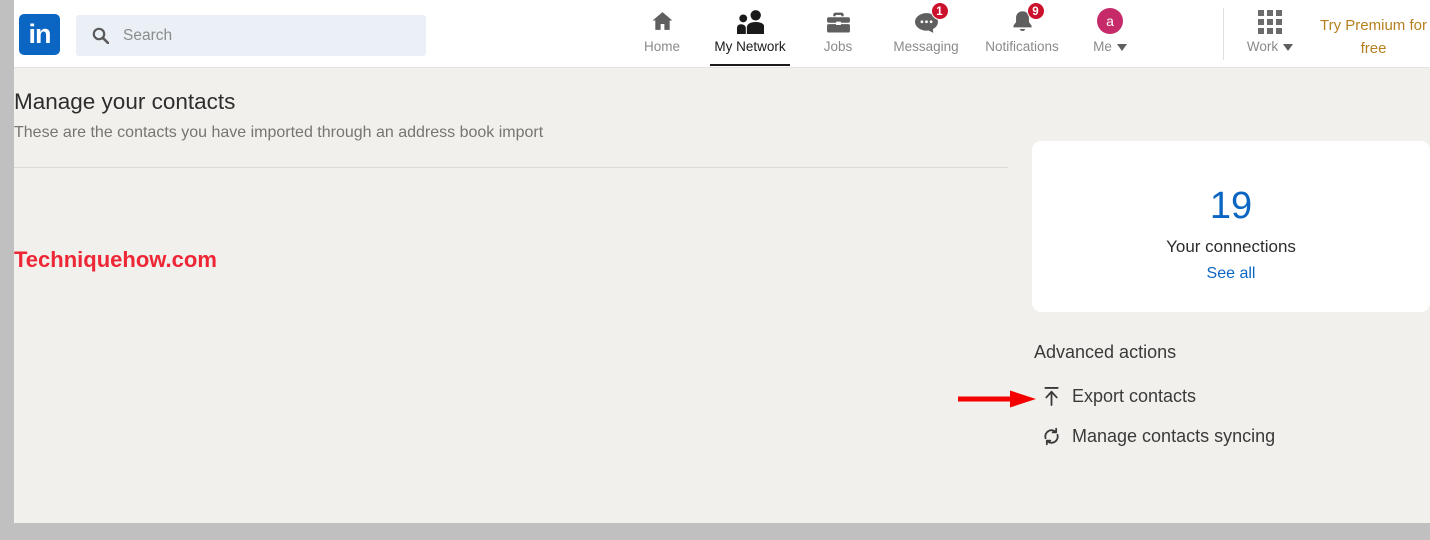 This screenshot has height=540, width=1430. I want to click on sync-refresh-icon, so click(1051, 436).